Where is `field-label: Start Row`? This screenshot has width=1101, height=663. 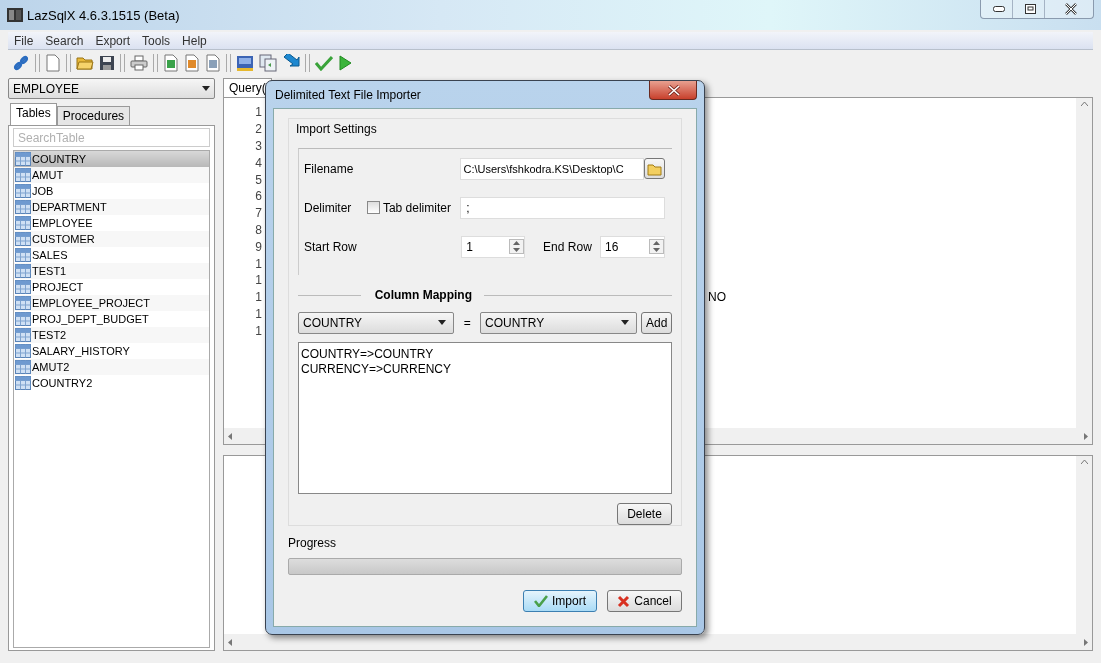
field-label: Start Row is located at coordinates (331, 246).